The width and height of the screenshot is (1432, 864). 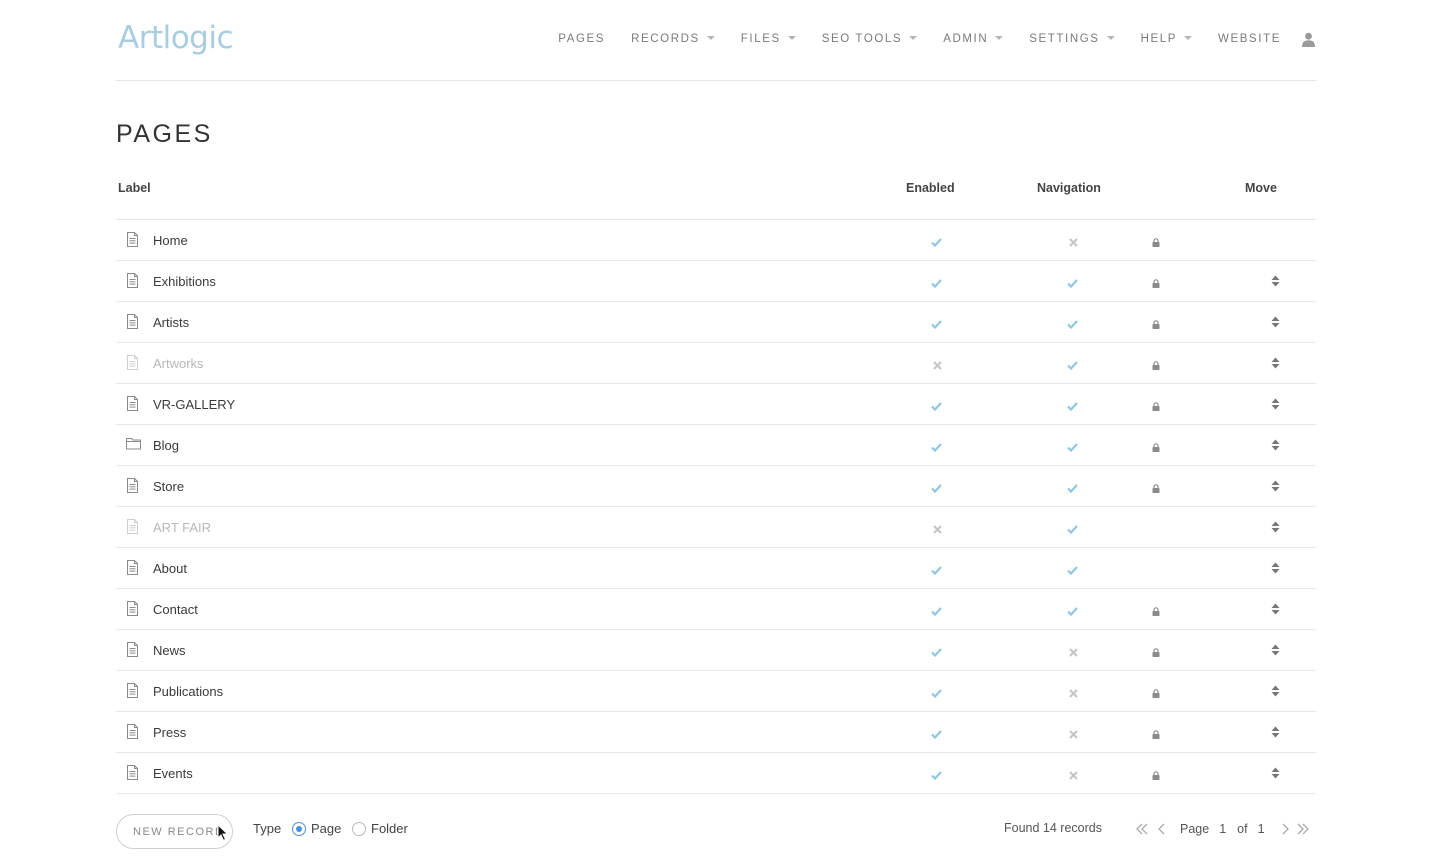 I want to click on table-row: VR-GALLERY, so click(x=716, y=404).